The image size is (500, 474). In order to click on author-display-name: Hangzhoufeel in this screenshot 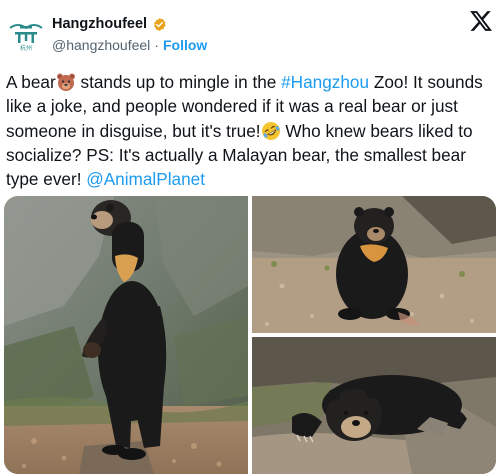, I will do `click(99, 24)`.